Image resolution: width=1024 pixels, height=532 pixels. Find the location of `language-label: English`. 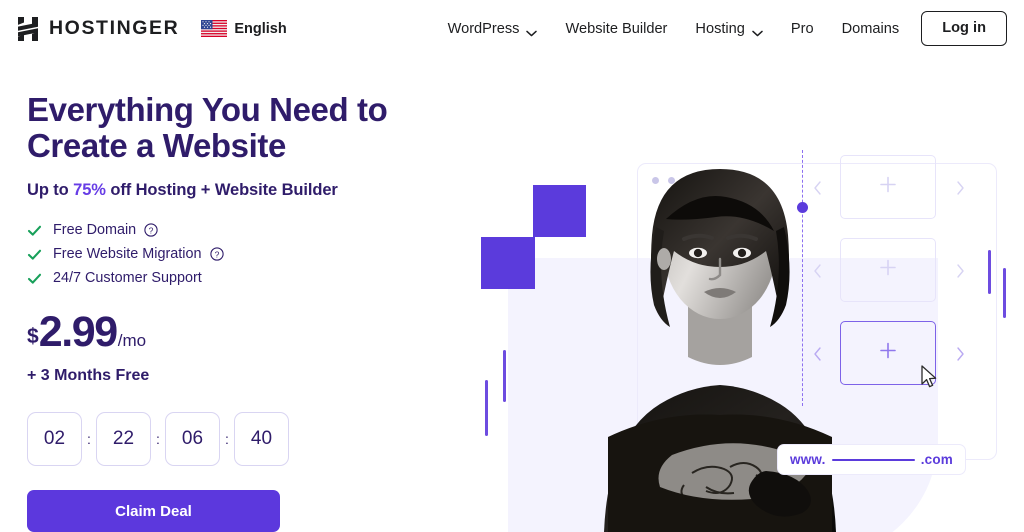

language-label: English is located at coordinates (260, 28).